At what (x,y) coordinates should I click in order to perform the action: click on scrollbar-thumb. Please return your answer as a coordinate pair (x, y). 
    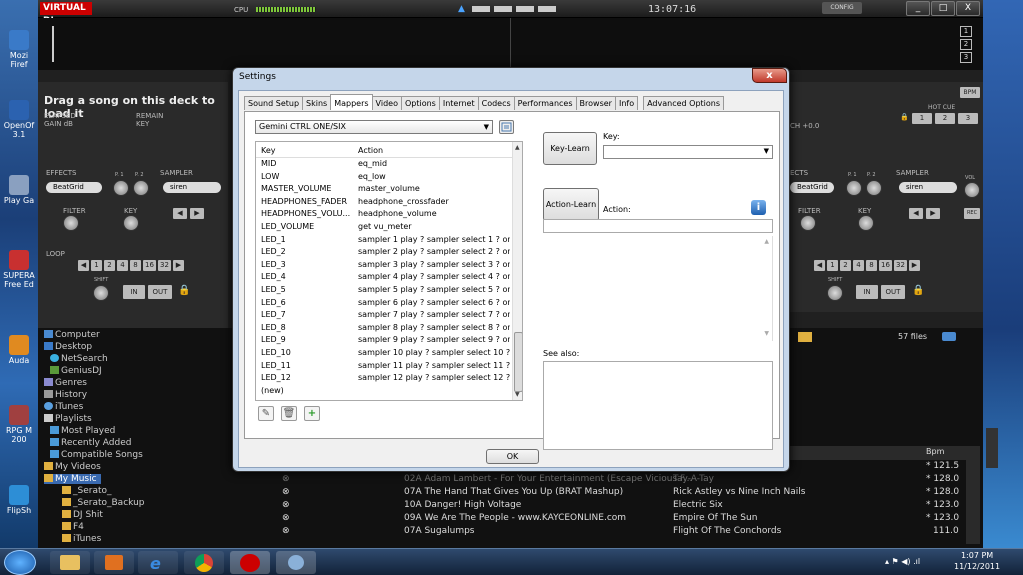
    Looking at the image, I should click on (518, 362).